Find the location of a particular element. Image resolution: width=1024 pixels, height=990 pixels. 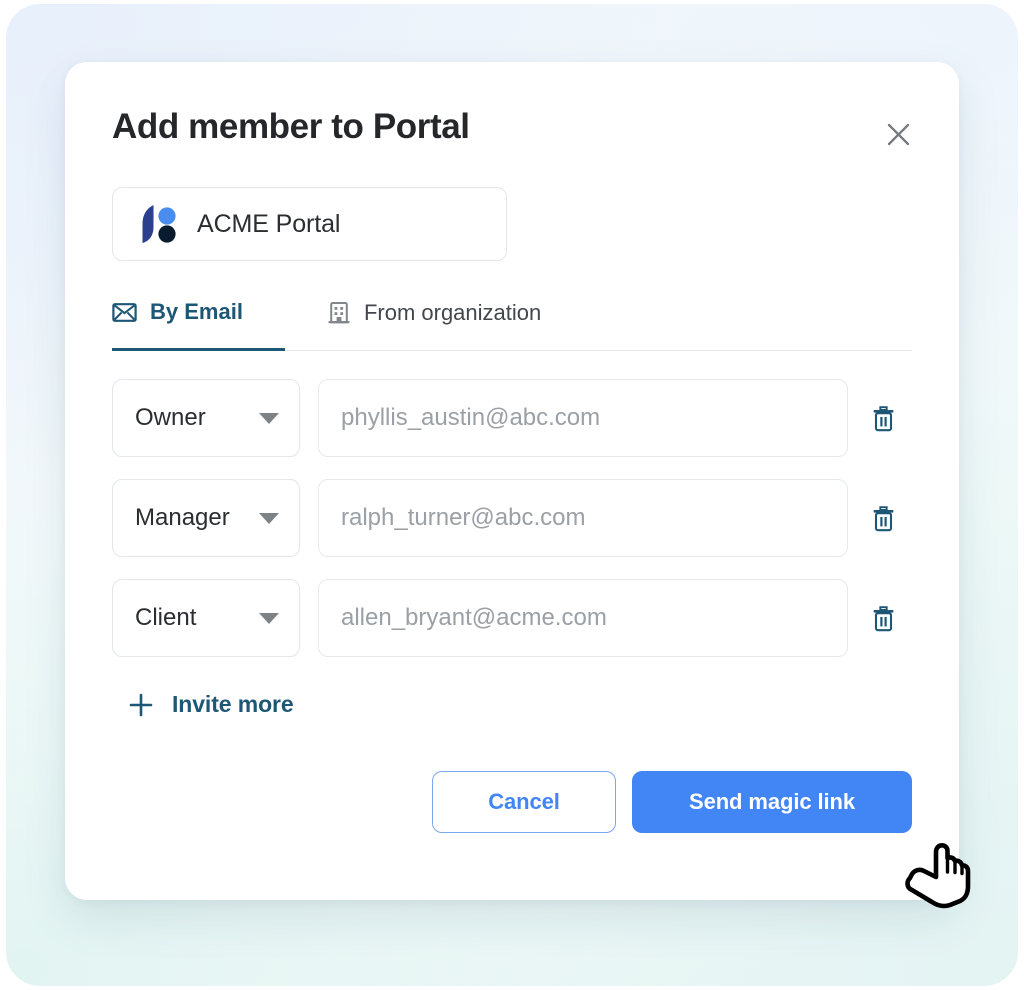

portal-name: ACME Portal is located at coordinates (269, 223).